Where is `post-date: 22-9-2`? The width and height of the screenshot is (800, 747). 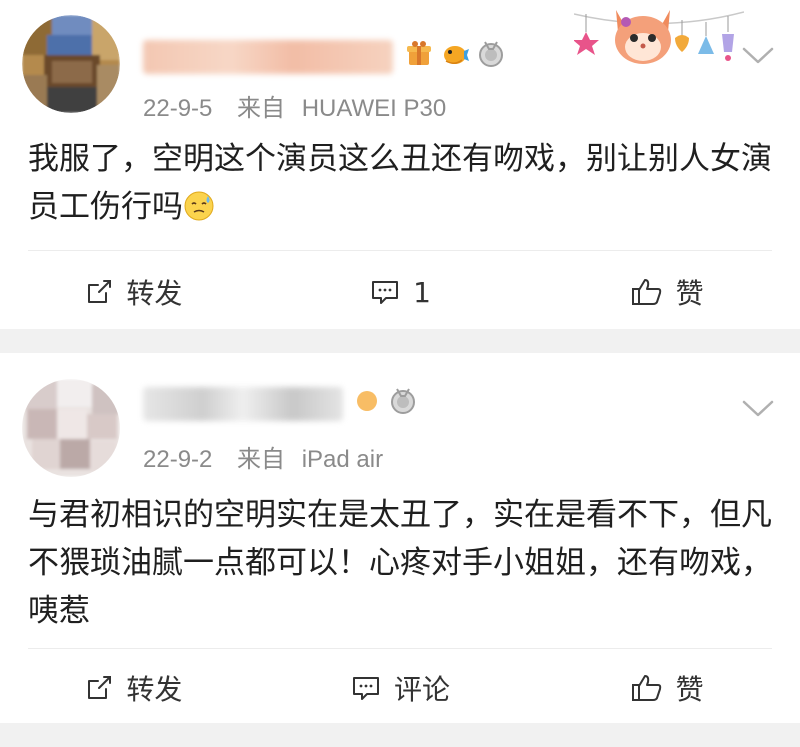 post-date: 22-9-2 is located at coordinates (178, 459).